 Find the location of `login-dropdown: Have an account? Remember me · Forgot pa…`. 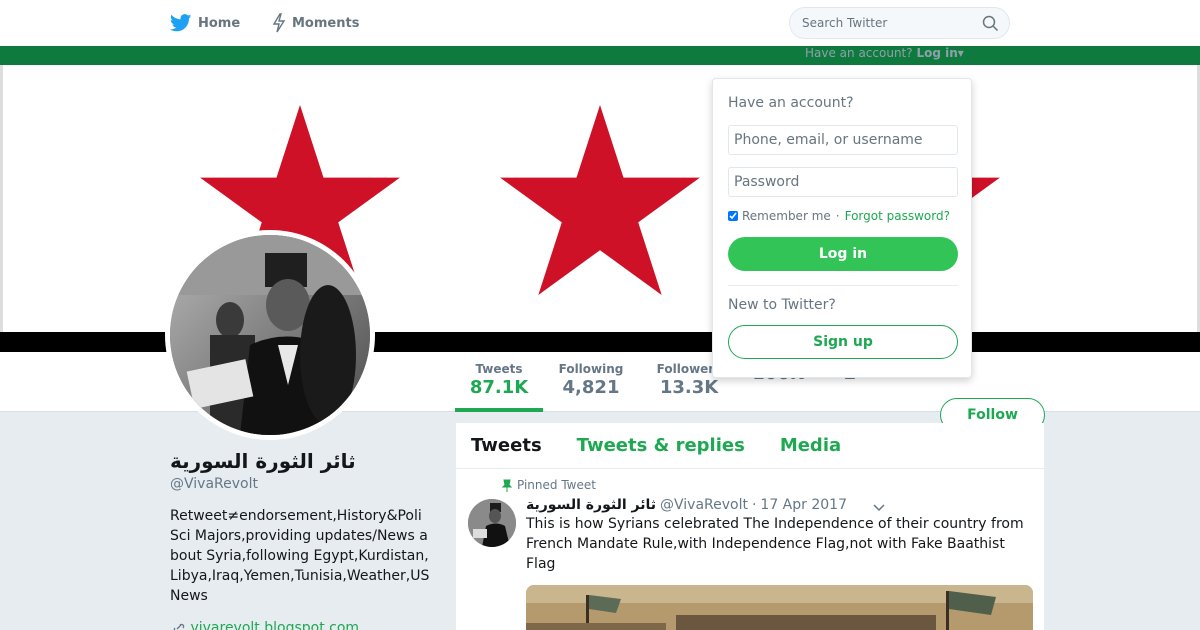

login-dropdown: Have an account? Remember me · Forgot pa… is located at coordinates (842, 228).